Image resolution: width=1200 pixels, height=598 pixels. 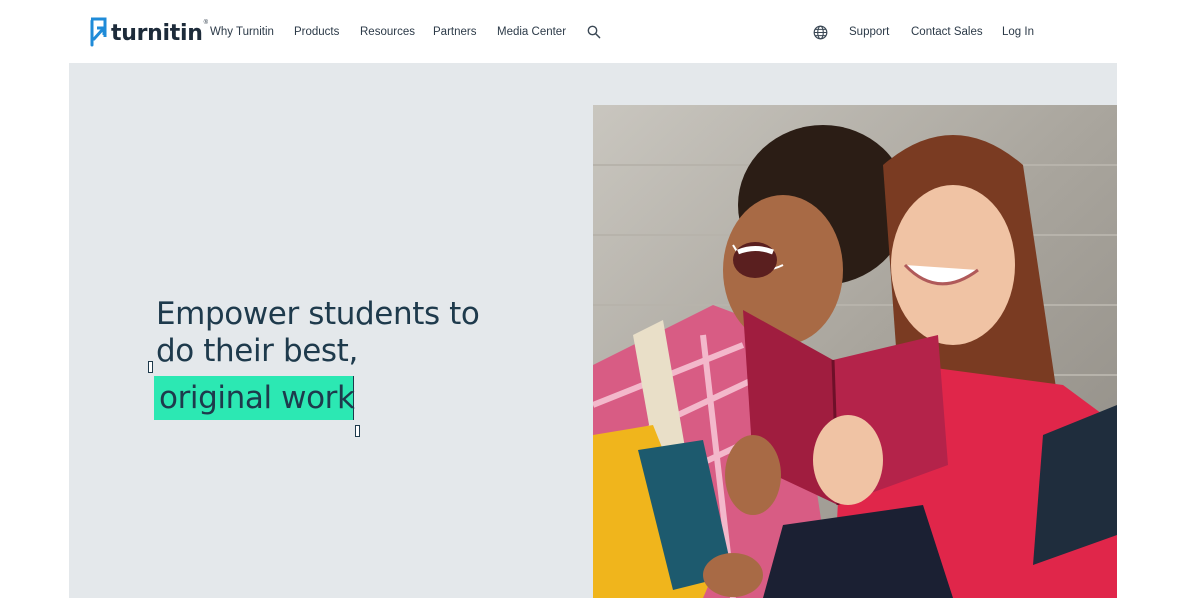 What do you see at coordinates (454, 32) in the screenshot?
I see `nav-partners: Partners` at bounding box center [454, 32].